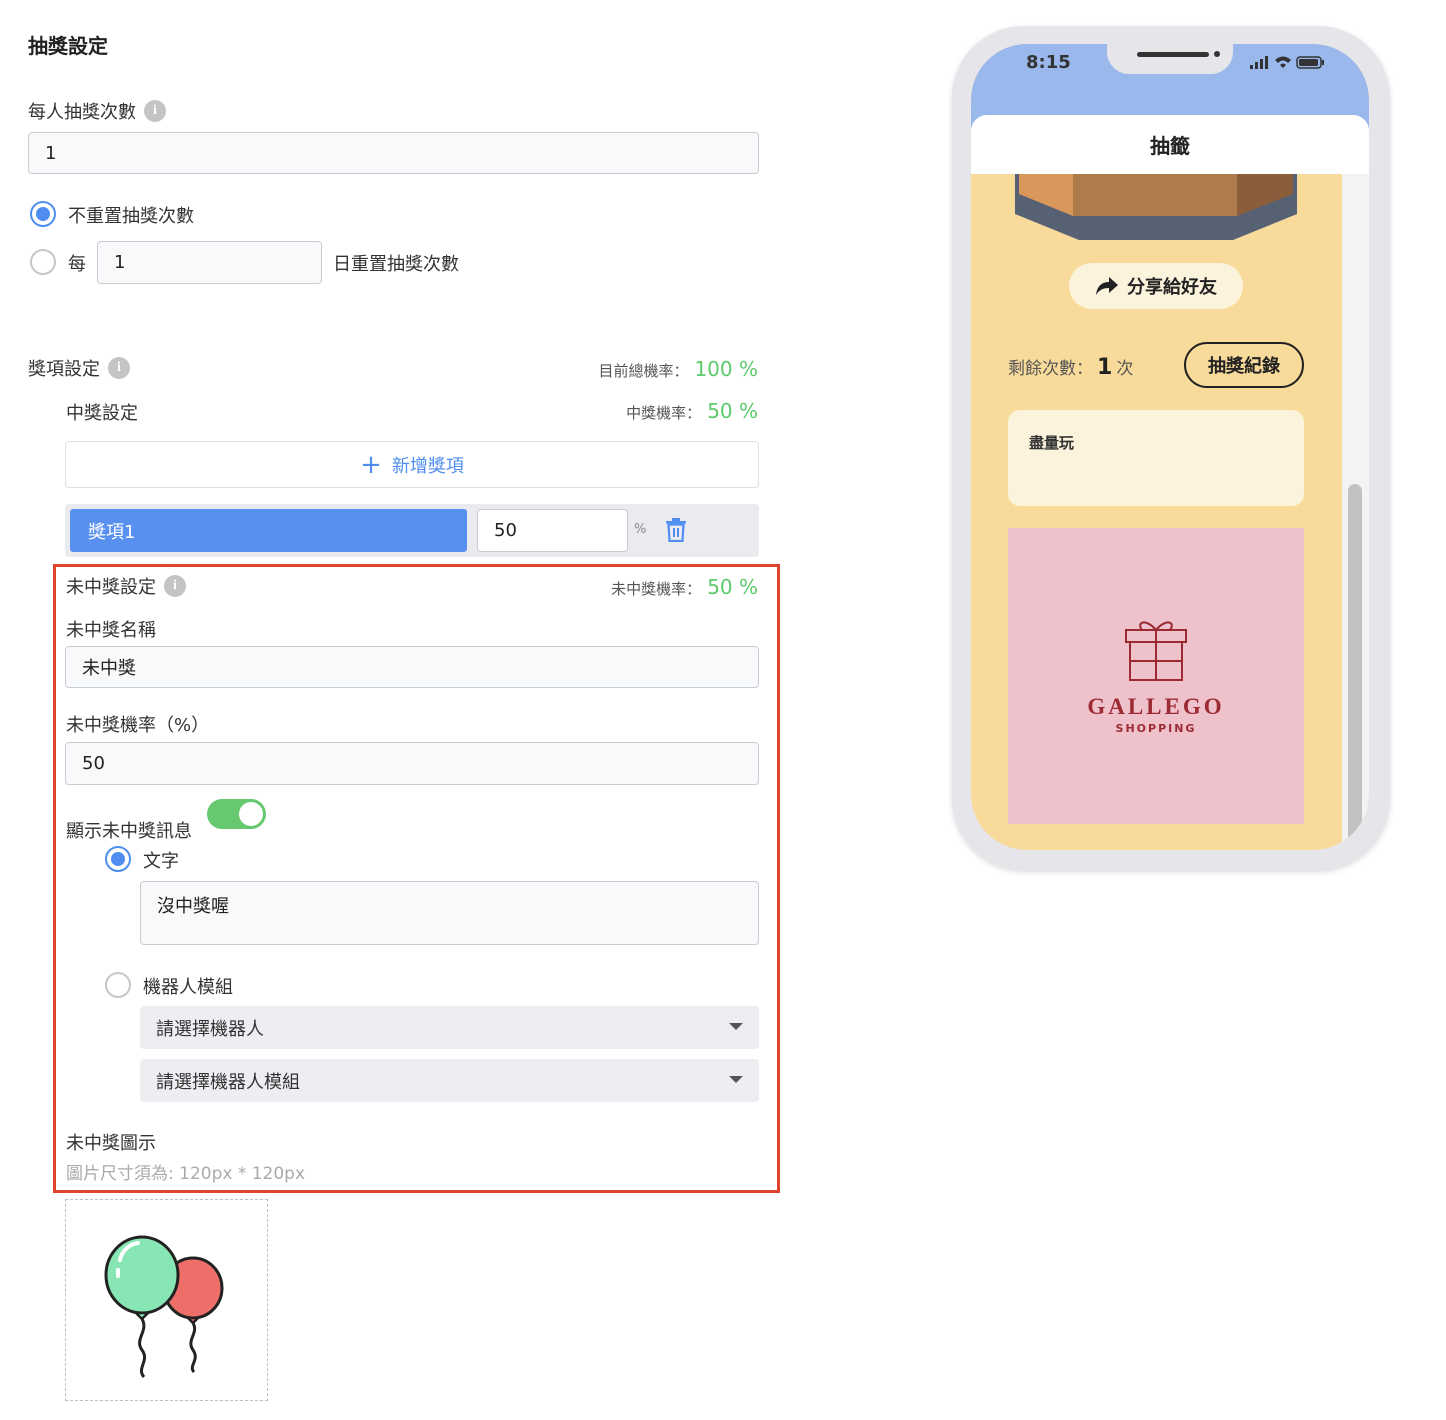  I want to click on prize-row: 獎項1 50 %, so click(412, 530).